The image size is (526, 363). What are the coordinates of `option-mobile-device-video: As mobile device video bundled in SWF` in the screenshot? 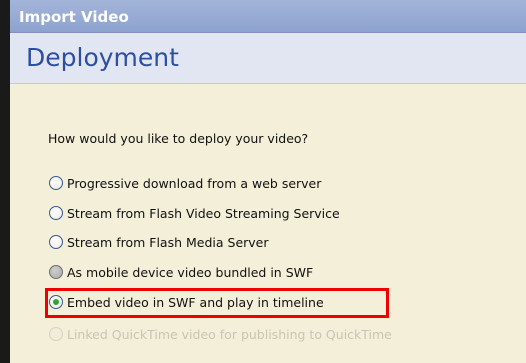 It's located at (181, 272).